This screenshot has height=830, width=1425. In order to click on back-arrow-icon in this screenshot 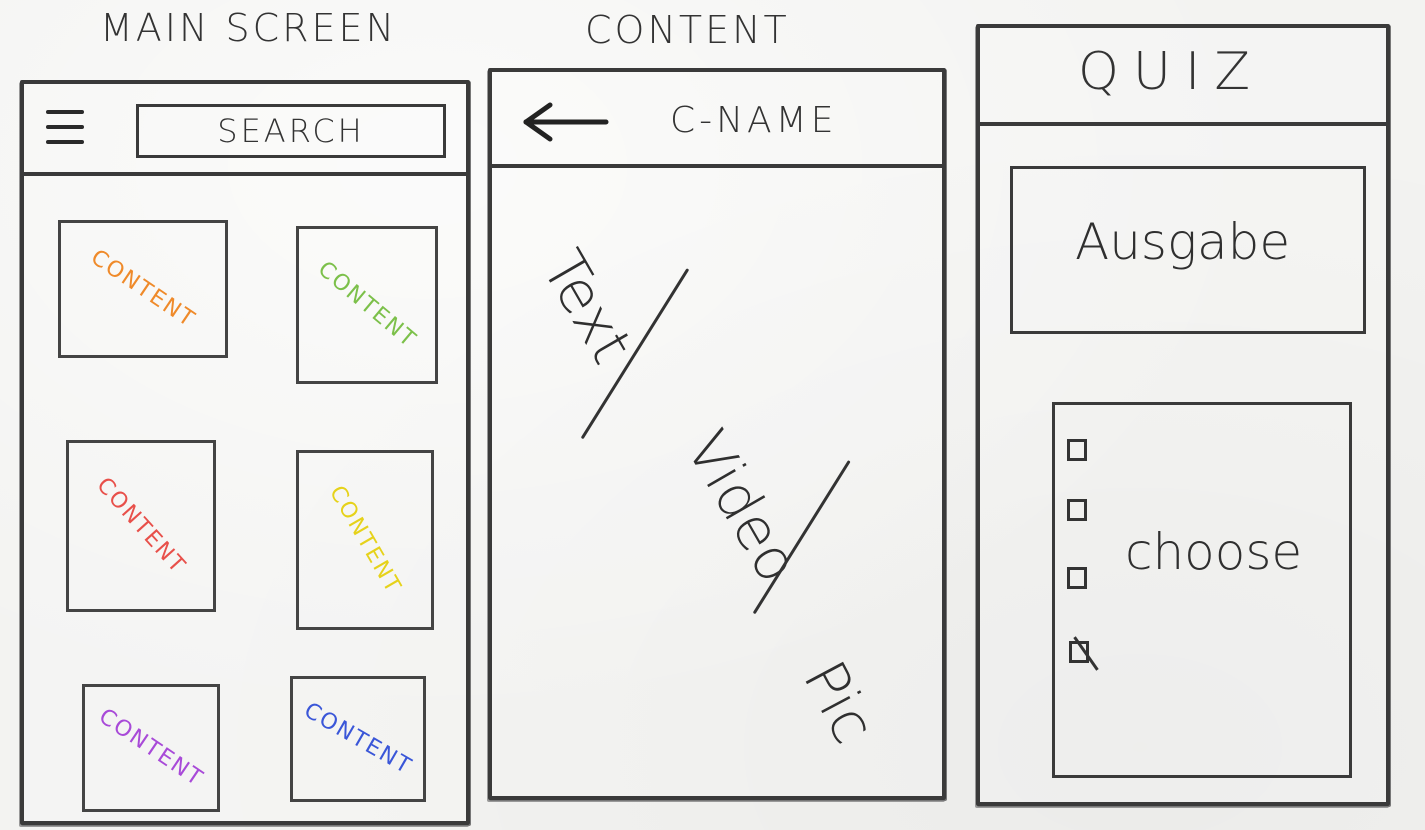, I will do `click(566, 122)`.